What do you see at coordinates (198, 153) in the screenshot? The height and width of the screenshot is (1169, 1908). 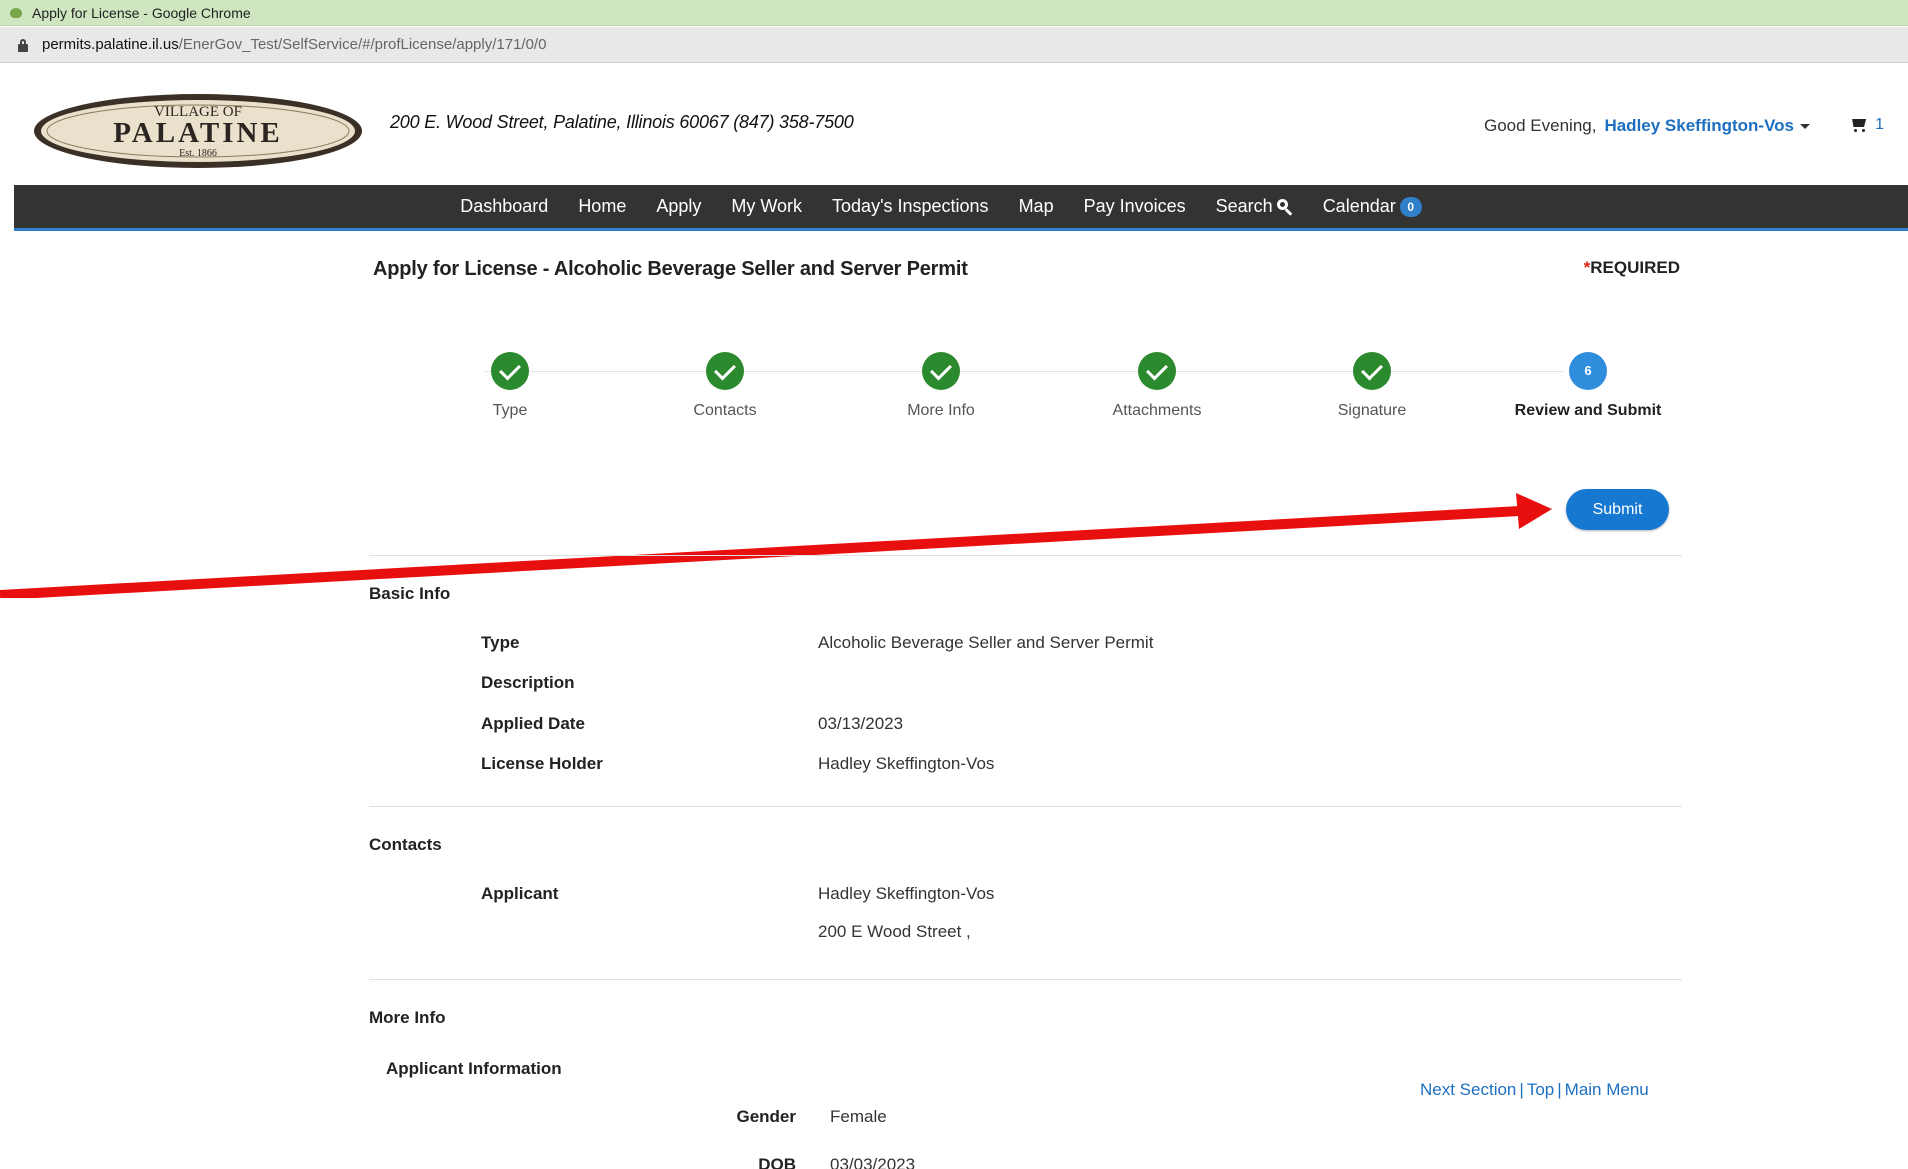 I see `logo-text-line3: Est. 1866` at bounding box center [198, 153].